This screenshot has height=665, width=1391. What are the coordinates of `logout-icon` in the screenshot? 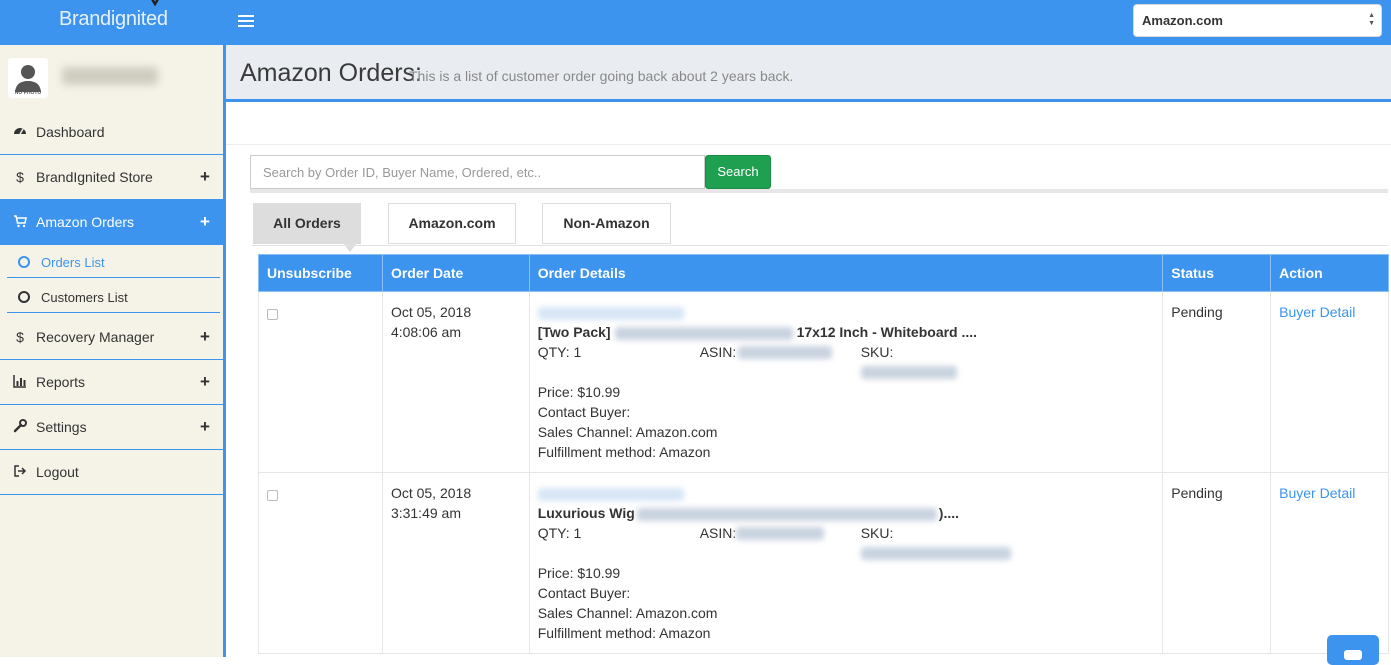 It's located at (20, 472).